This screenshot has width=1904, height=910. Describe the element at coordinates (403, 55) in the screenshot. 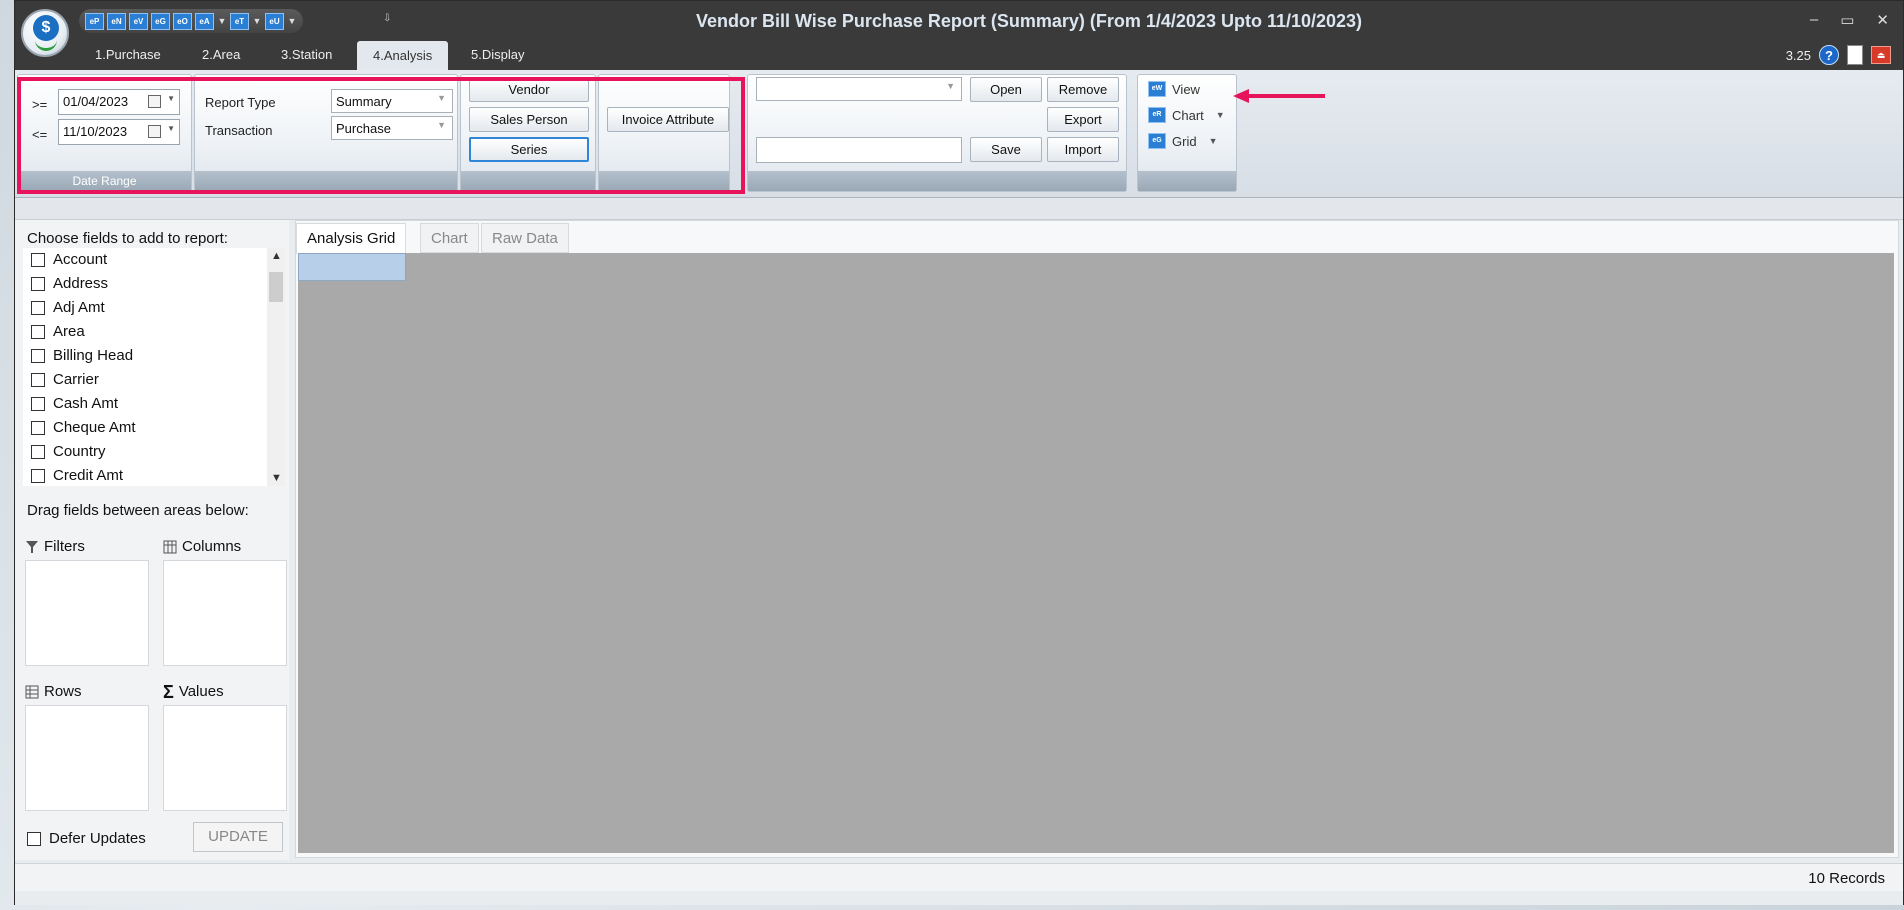

I see `tab-analysis: 4.Analysis` at that location.